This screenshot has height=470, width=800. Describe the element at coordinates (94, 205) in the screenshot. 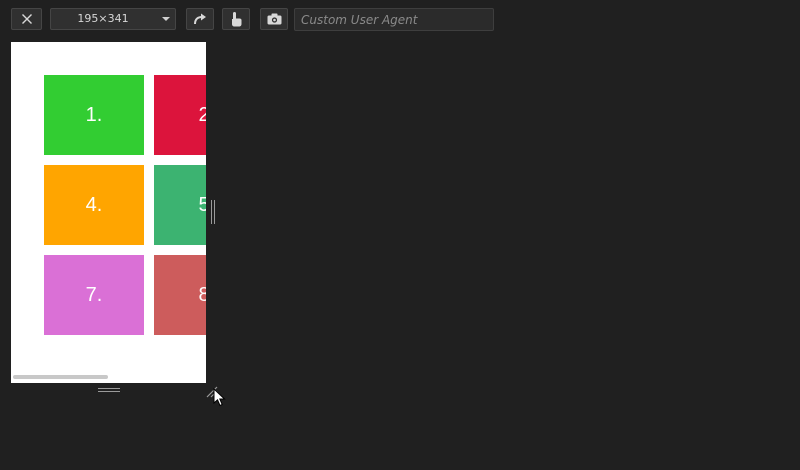

I see `tile-4: 4.` at that location.